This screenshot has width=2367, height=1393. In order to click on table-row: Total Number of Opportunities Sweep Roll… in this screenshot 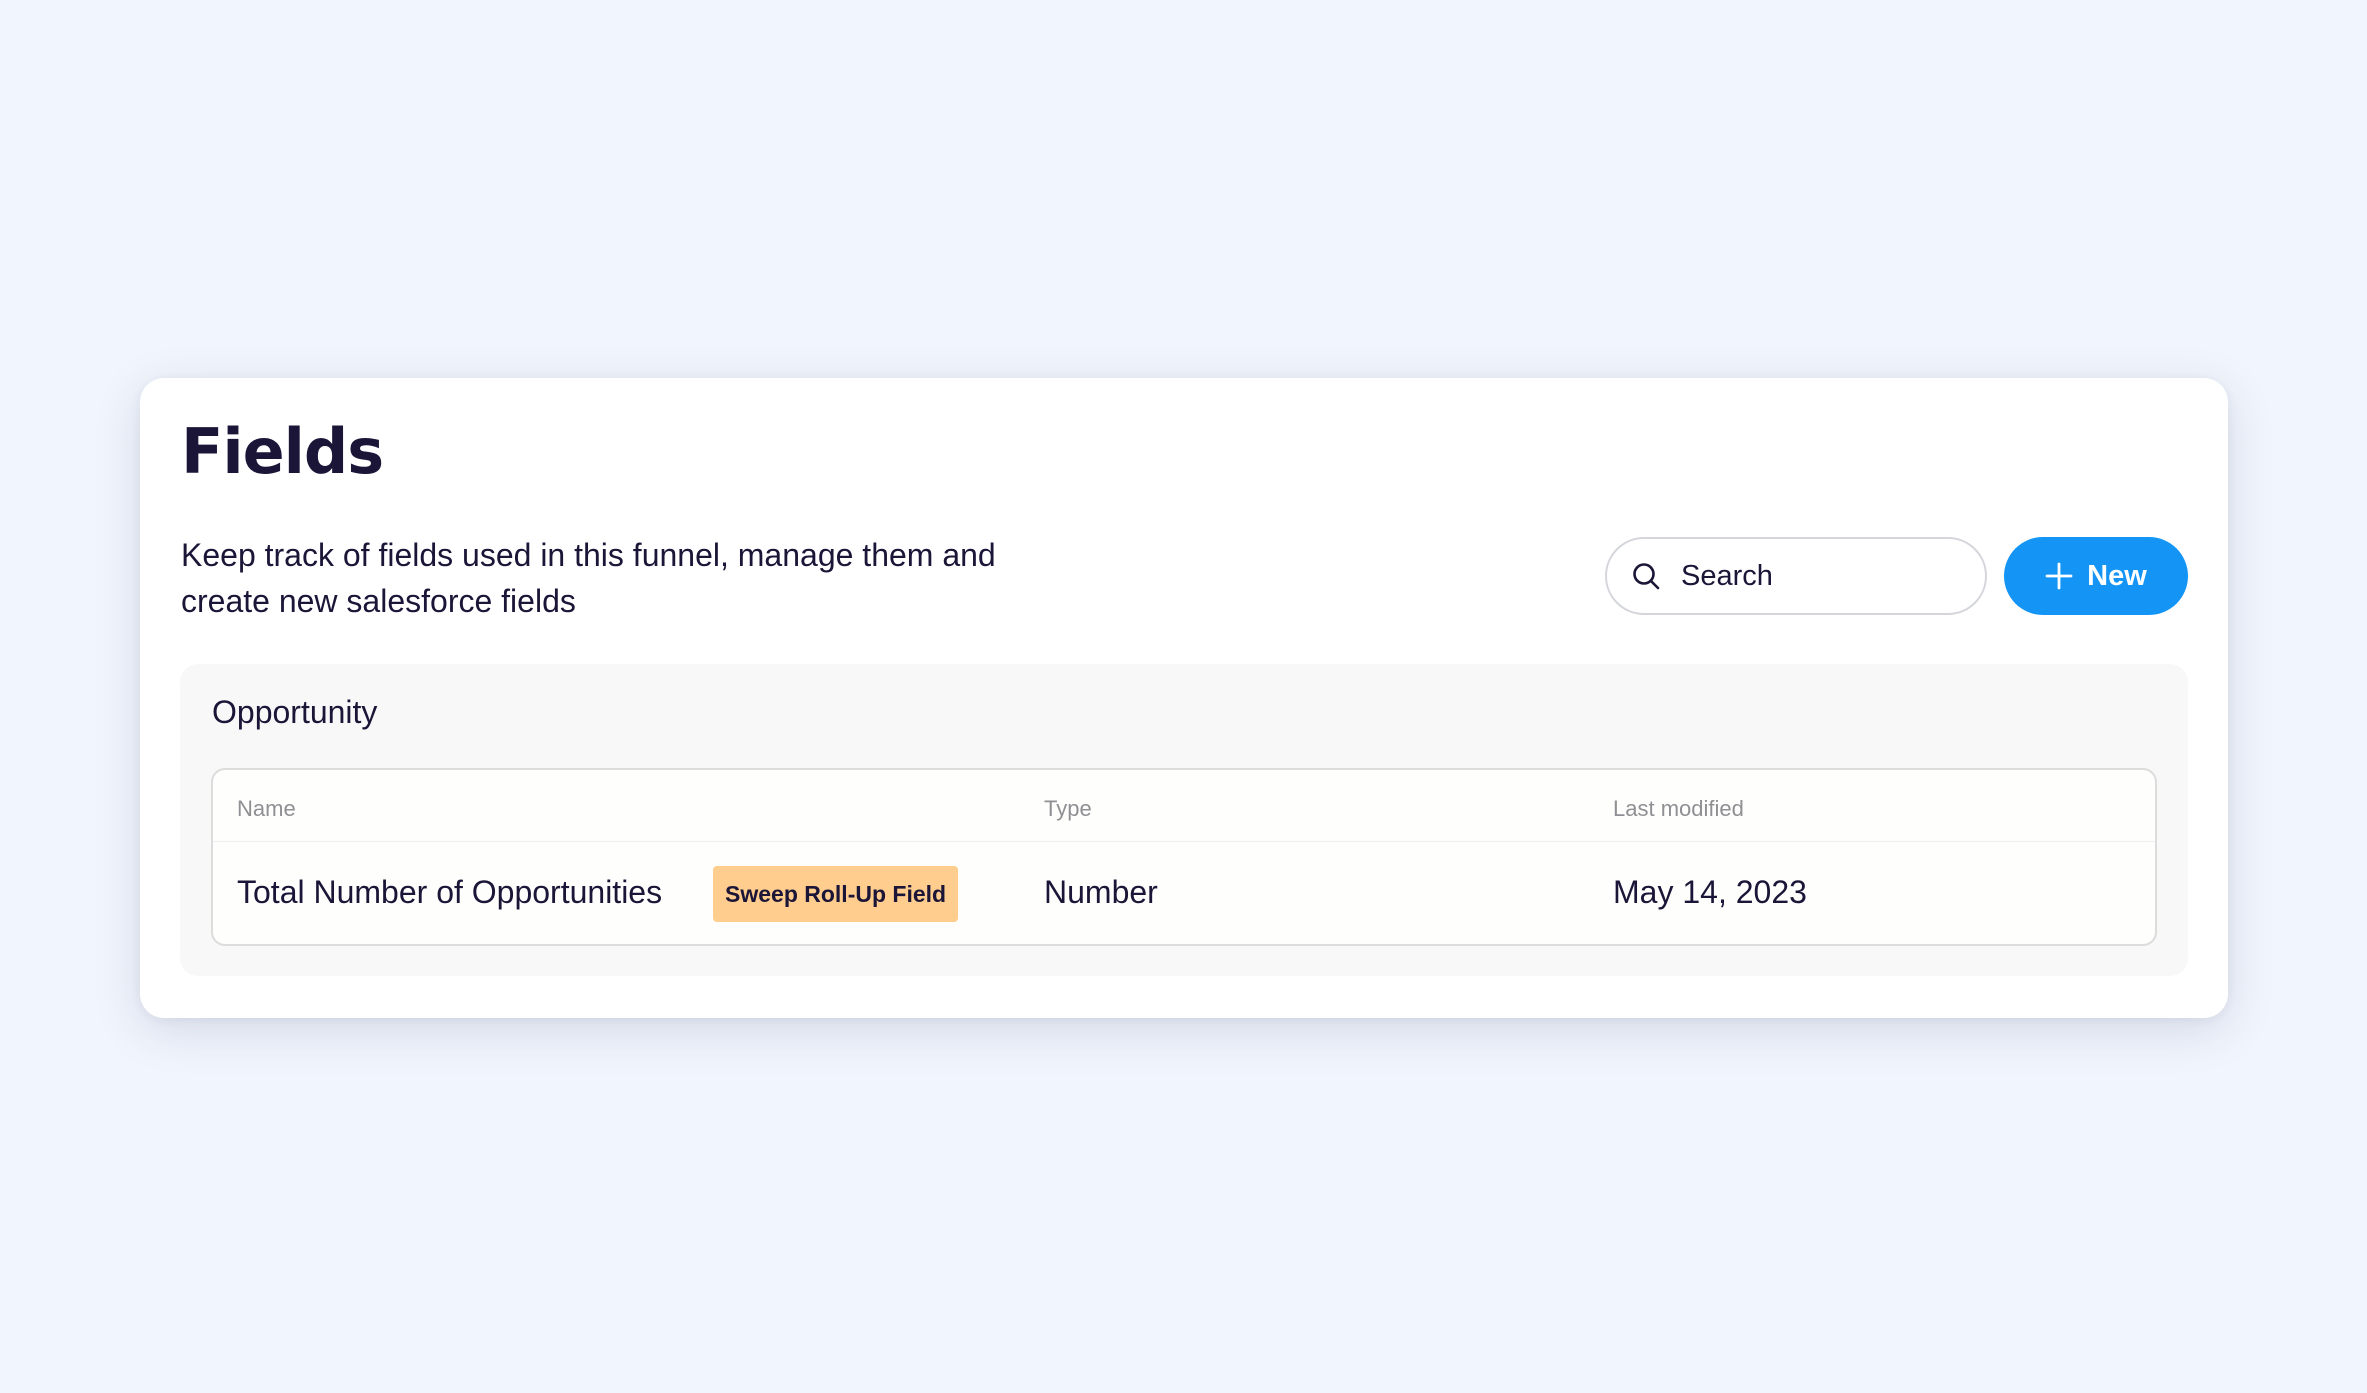, I will do `click(1184, 894)`.